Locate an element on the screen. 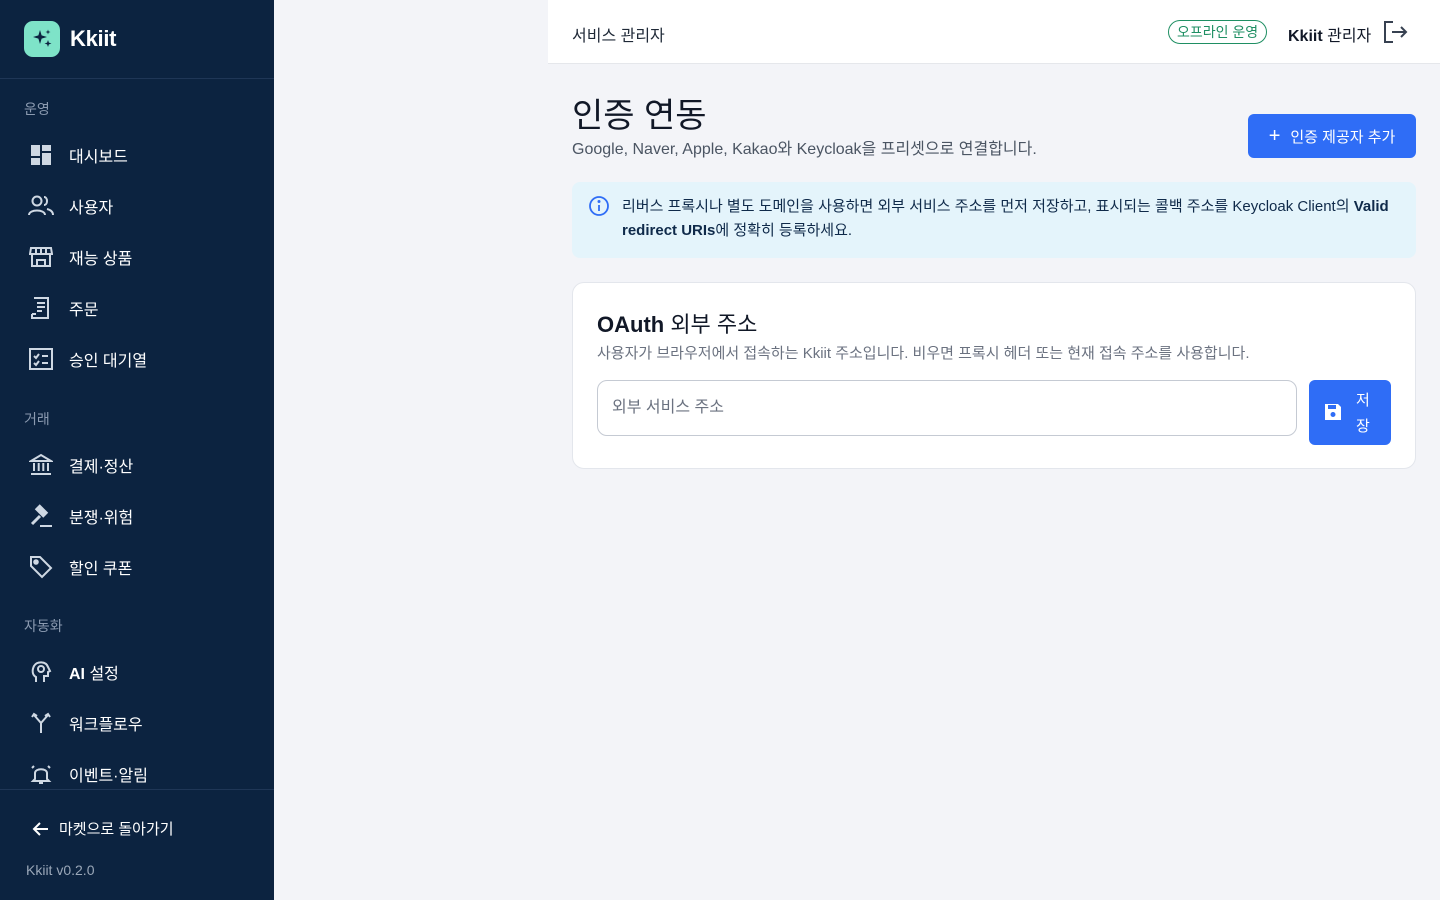  user-label: Kkiit 관리자 is located at coordinates (1330, 36).